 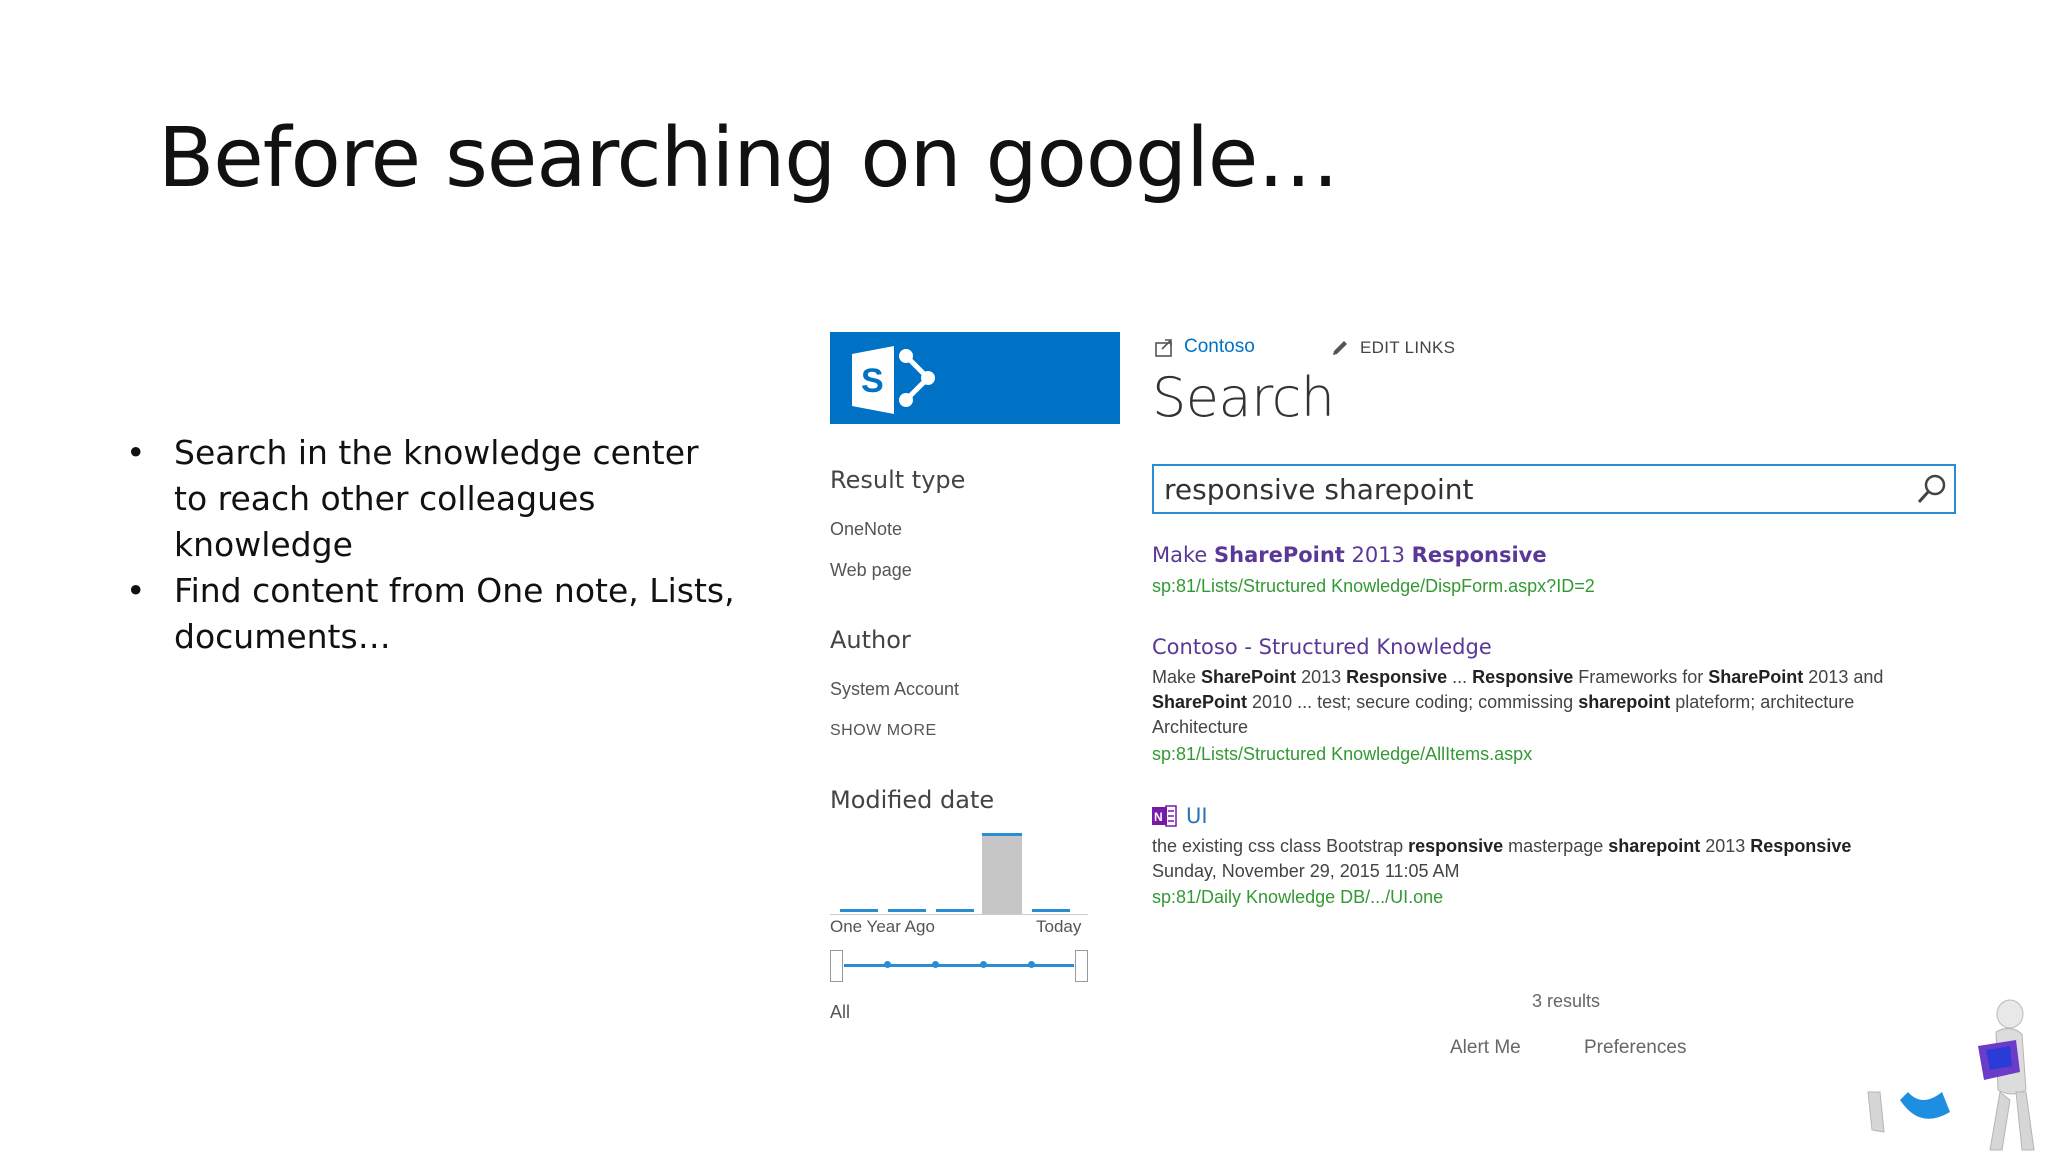 I want to click on result-title-row: N UI, so click(x=1180, y=816).